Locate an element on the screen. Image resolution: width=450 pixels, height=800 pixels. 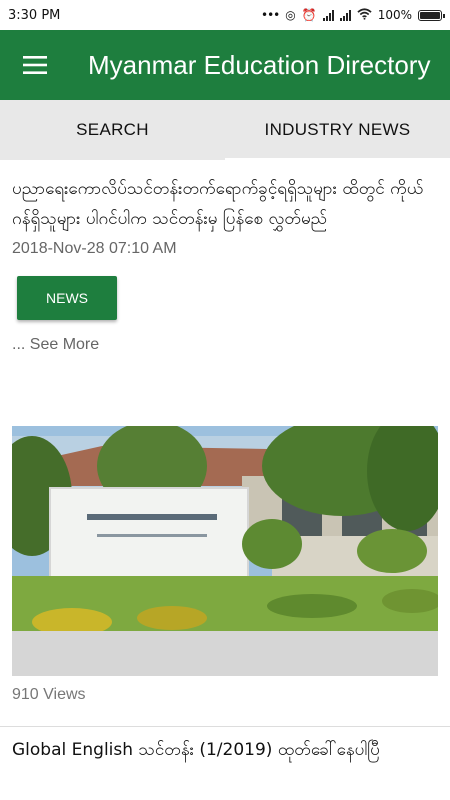
menu-button is located at coordinates (35, 65).